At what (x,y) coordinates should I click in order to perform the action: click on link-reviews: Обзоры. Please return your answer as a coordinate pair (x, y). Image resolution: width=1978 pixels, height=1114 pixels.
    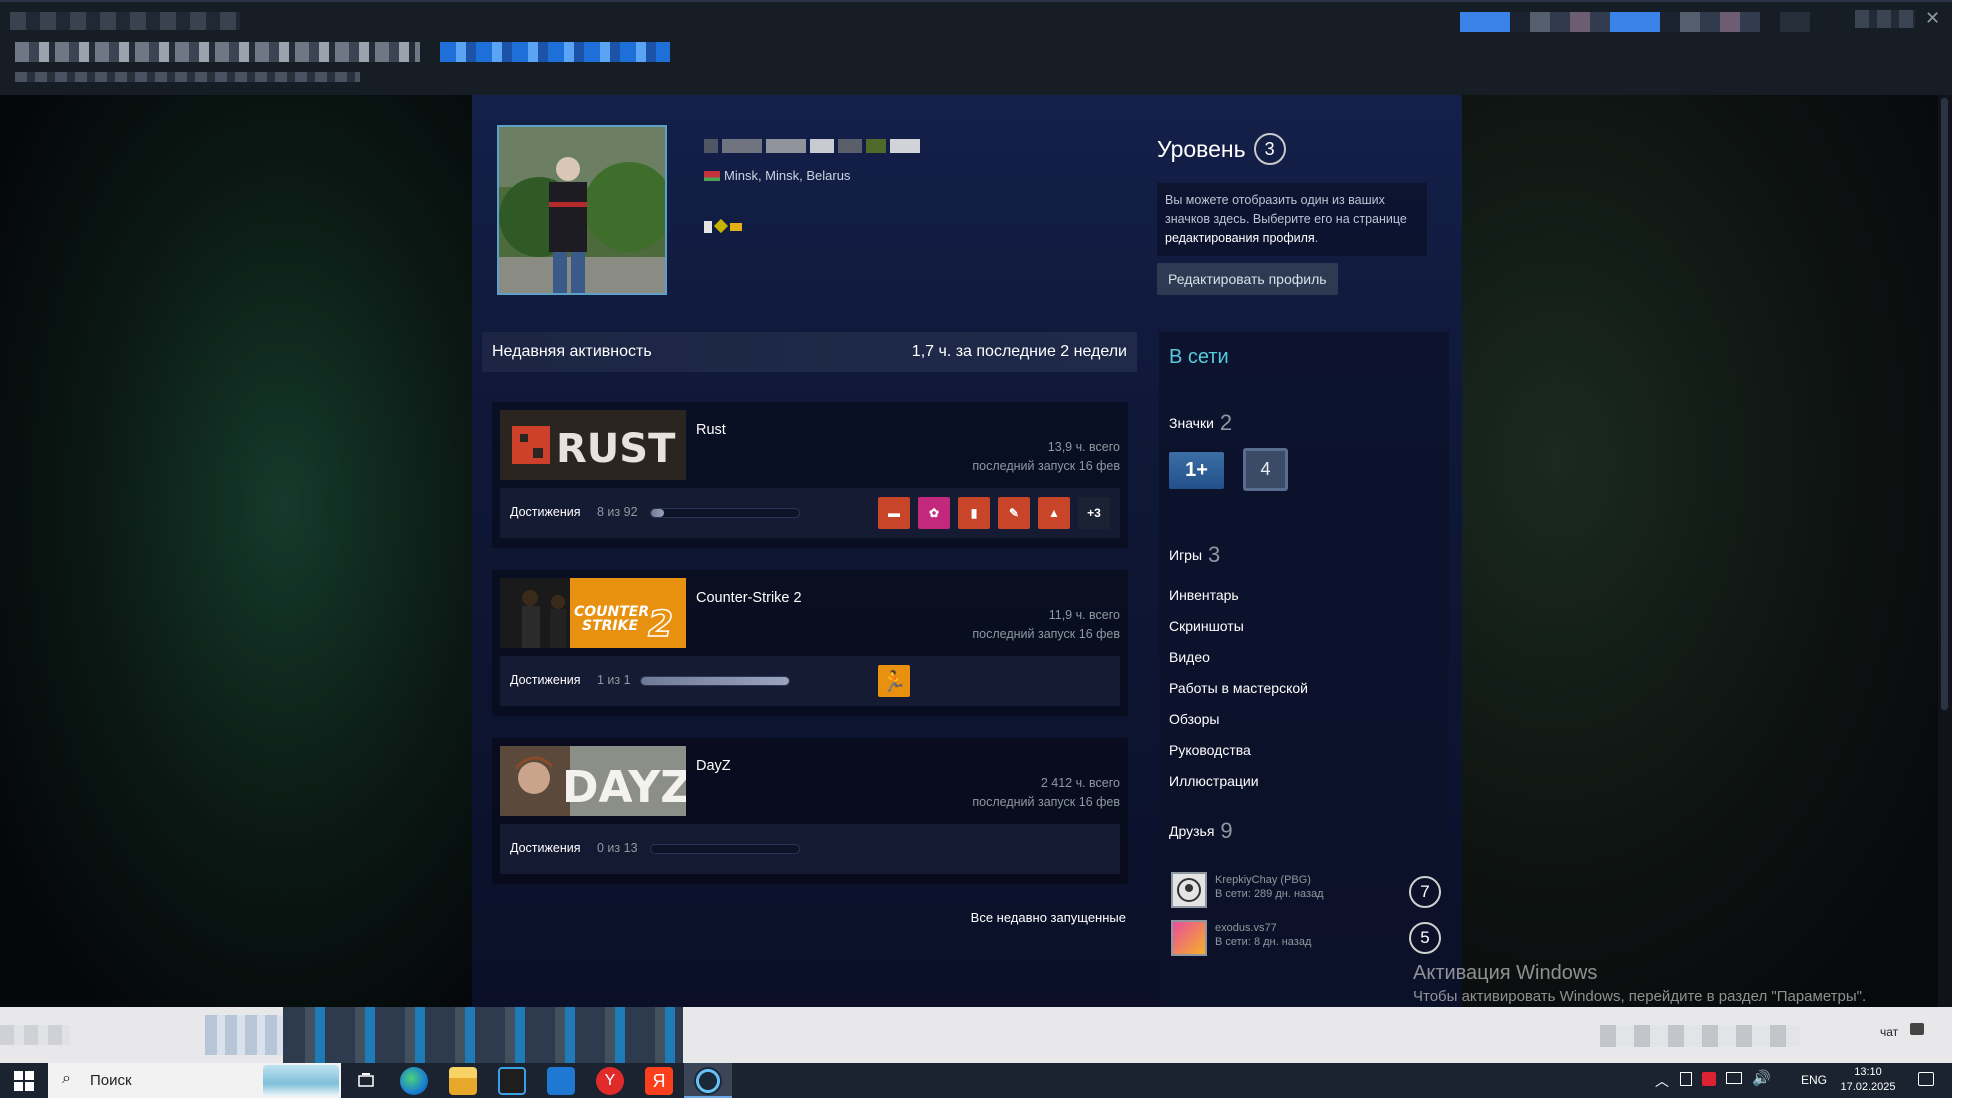
    Looking at the image, I should click on (1194, 719).